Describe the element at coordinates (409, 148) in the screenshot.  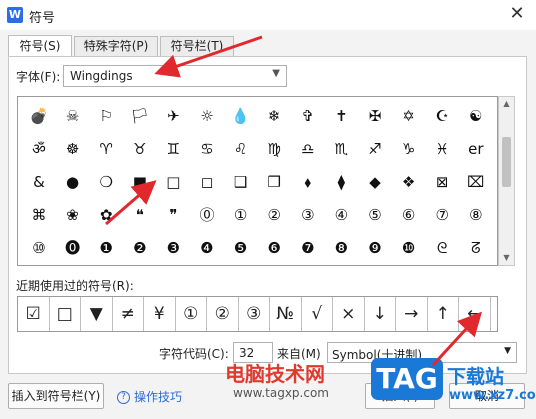
I see `symbol-cell: ♑` at that location.